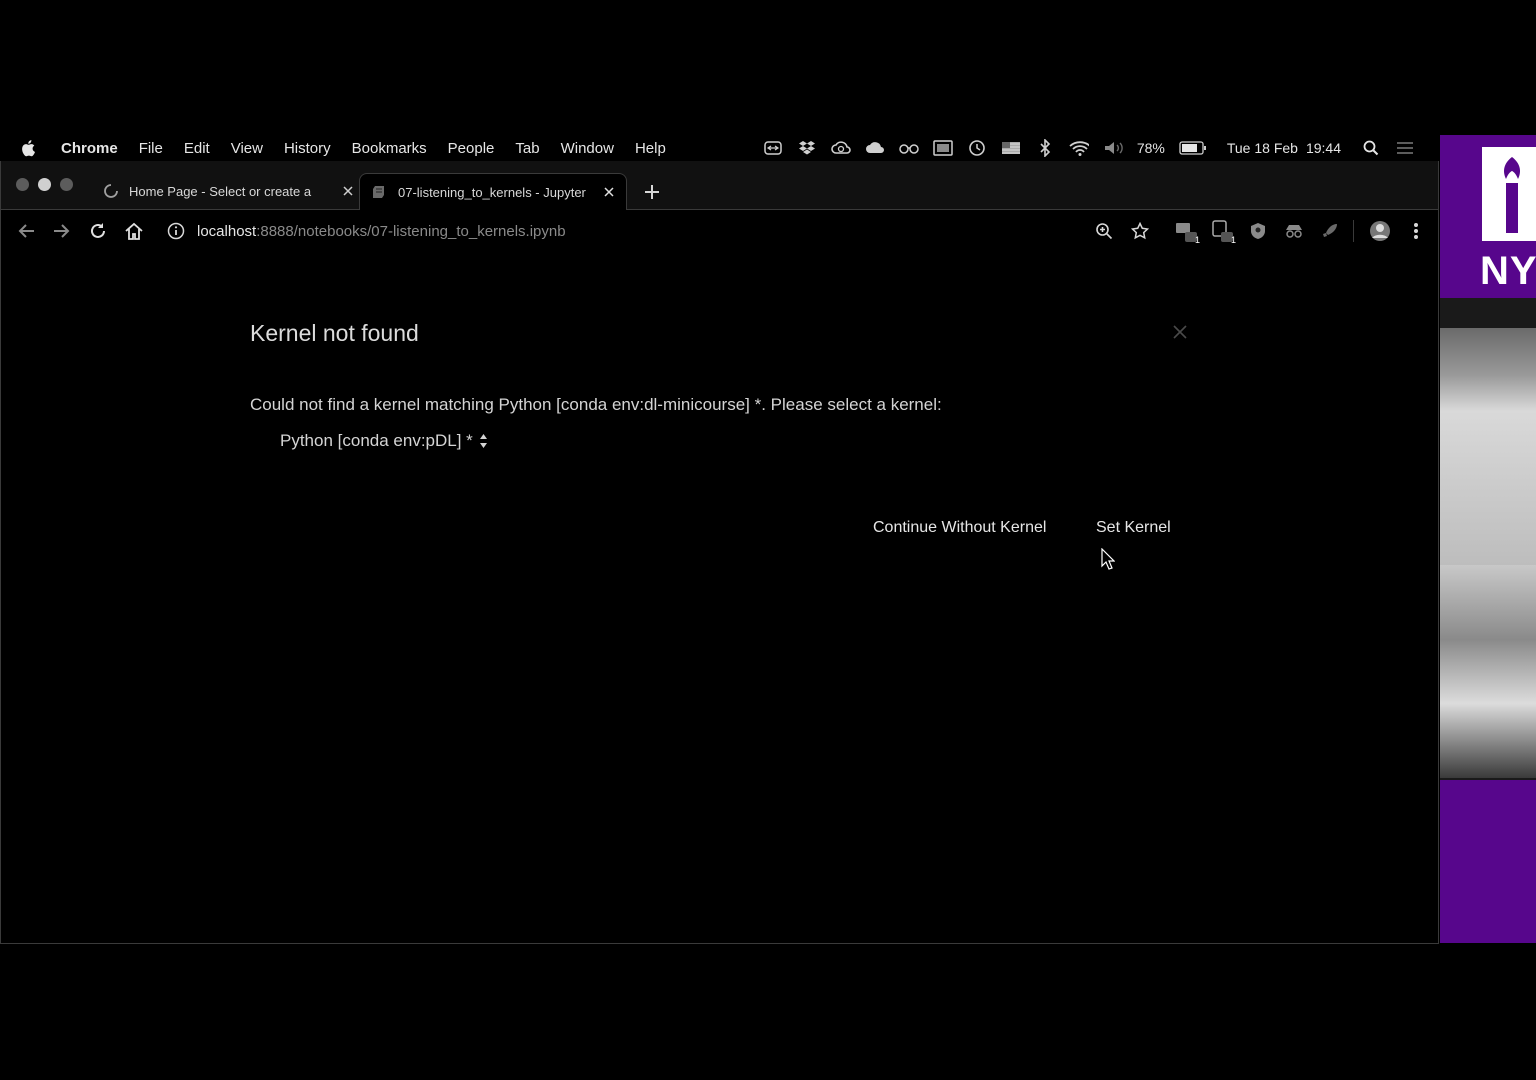 The height and width of the screenshot is (1080, 1536). What do you see at coordinates (841, 148) in the screenshot?
I see `creative-cloud-icon` at bounding box center [841, 148].